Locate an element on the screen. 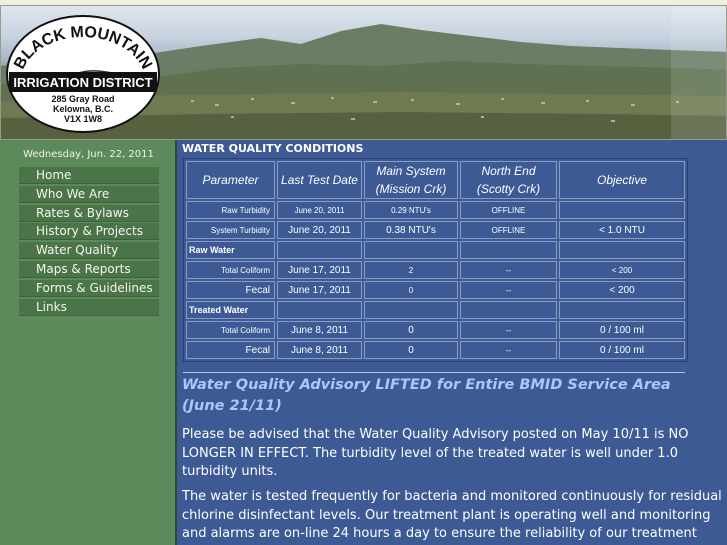  col-header-main-system: Main System (Mission Crk) is located at coordinates (411, 180).